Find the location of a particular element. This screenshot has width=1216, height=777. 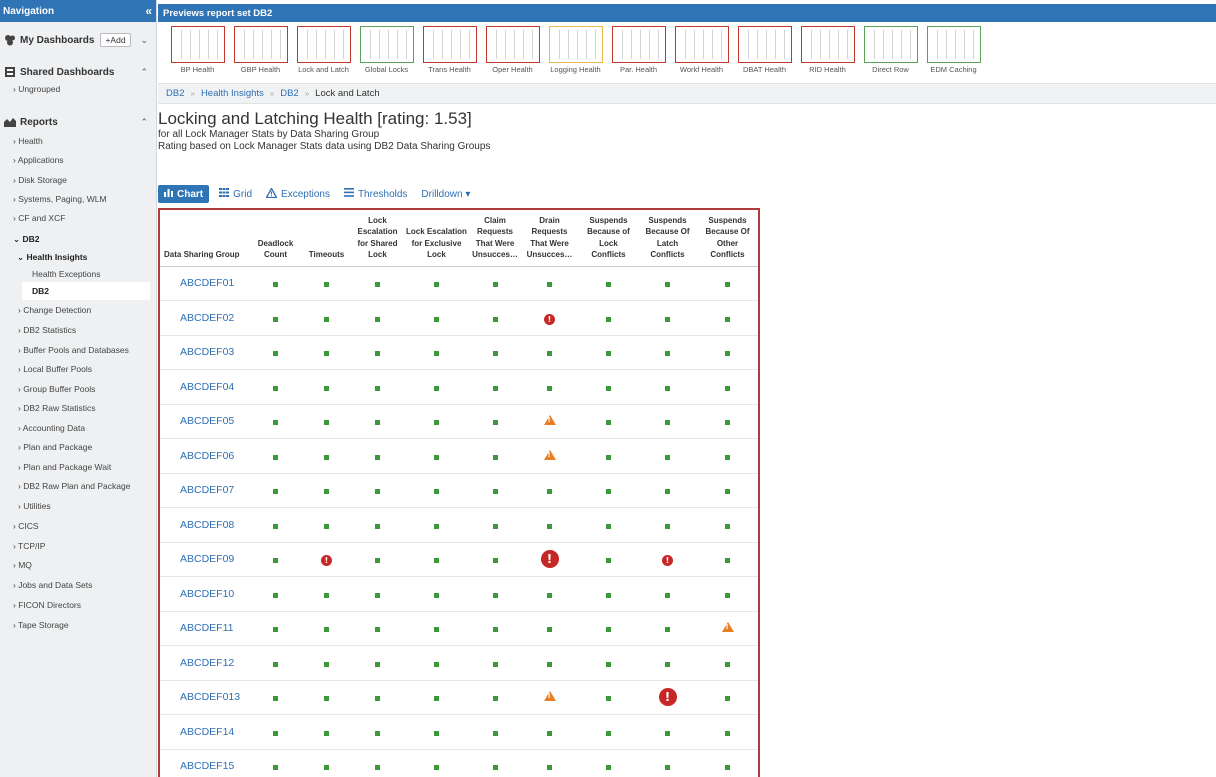

column-header: Lock Escalation for Shared Lock is located at coordinates (377, 238).